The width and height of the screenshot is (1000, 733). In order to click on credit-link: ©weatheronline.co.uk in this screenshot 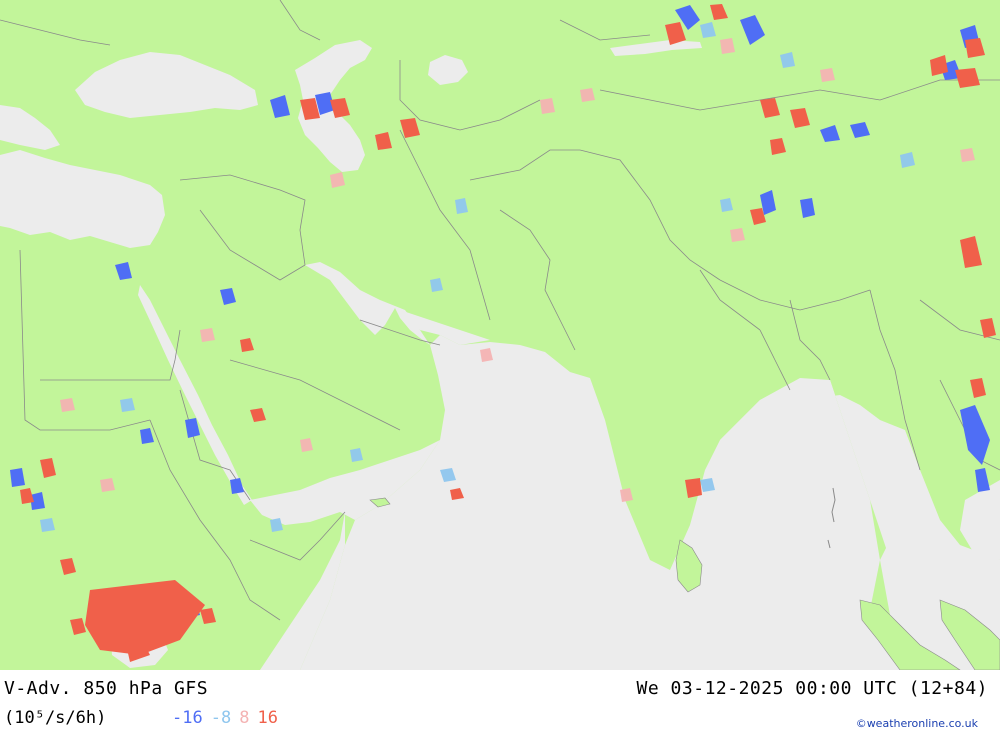, I will do `click(917, 723)`.